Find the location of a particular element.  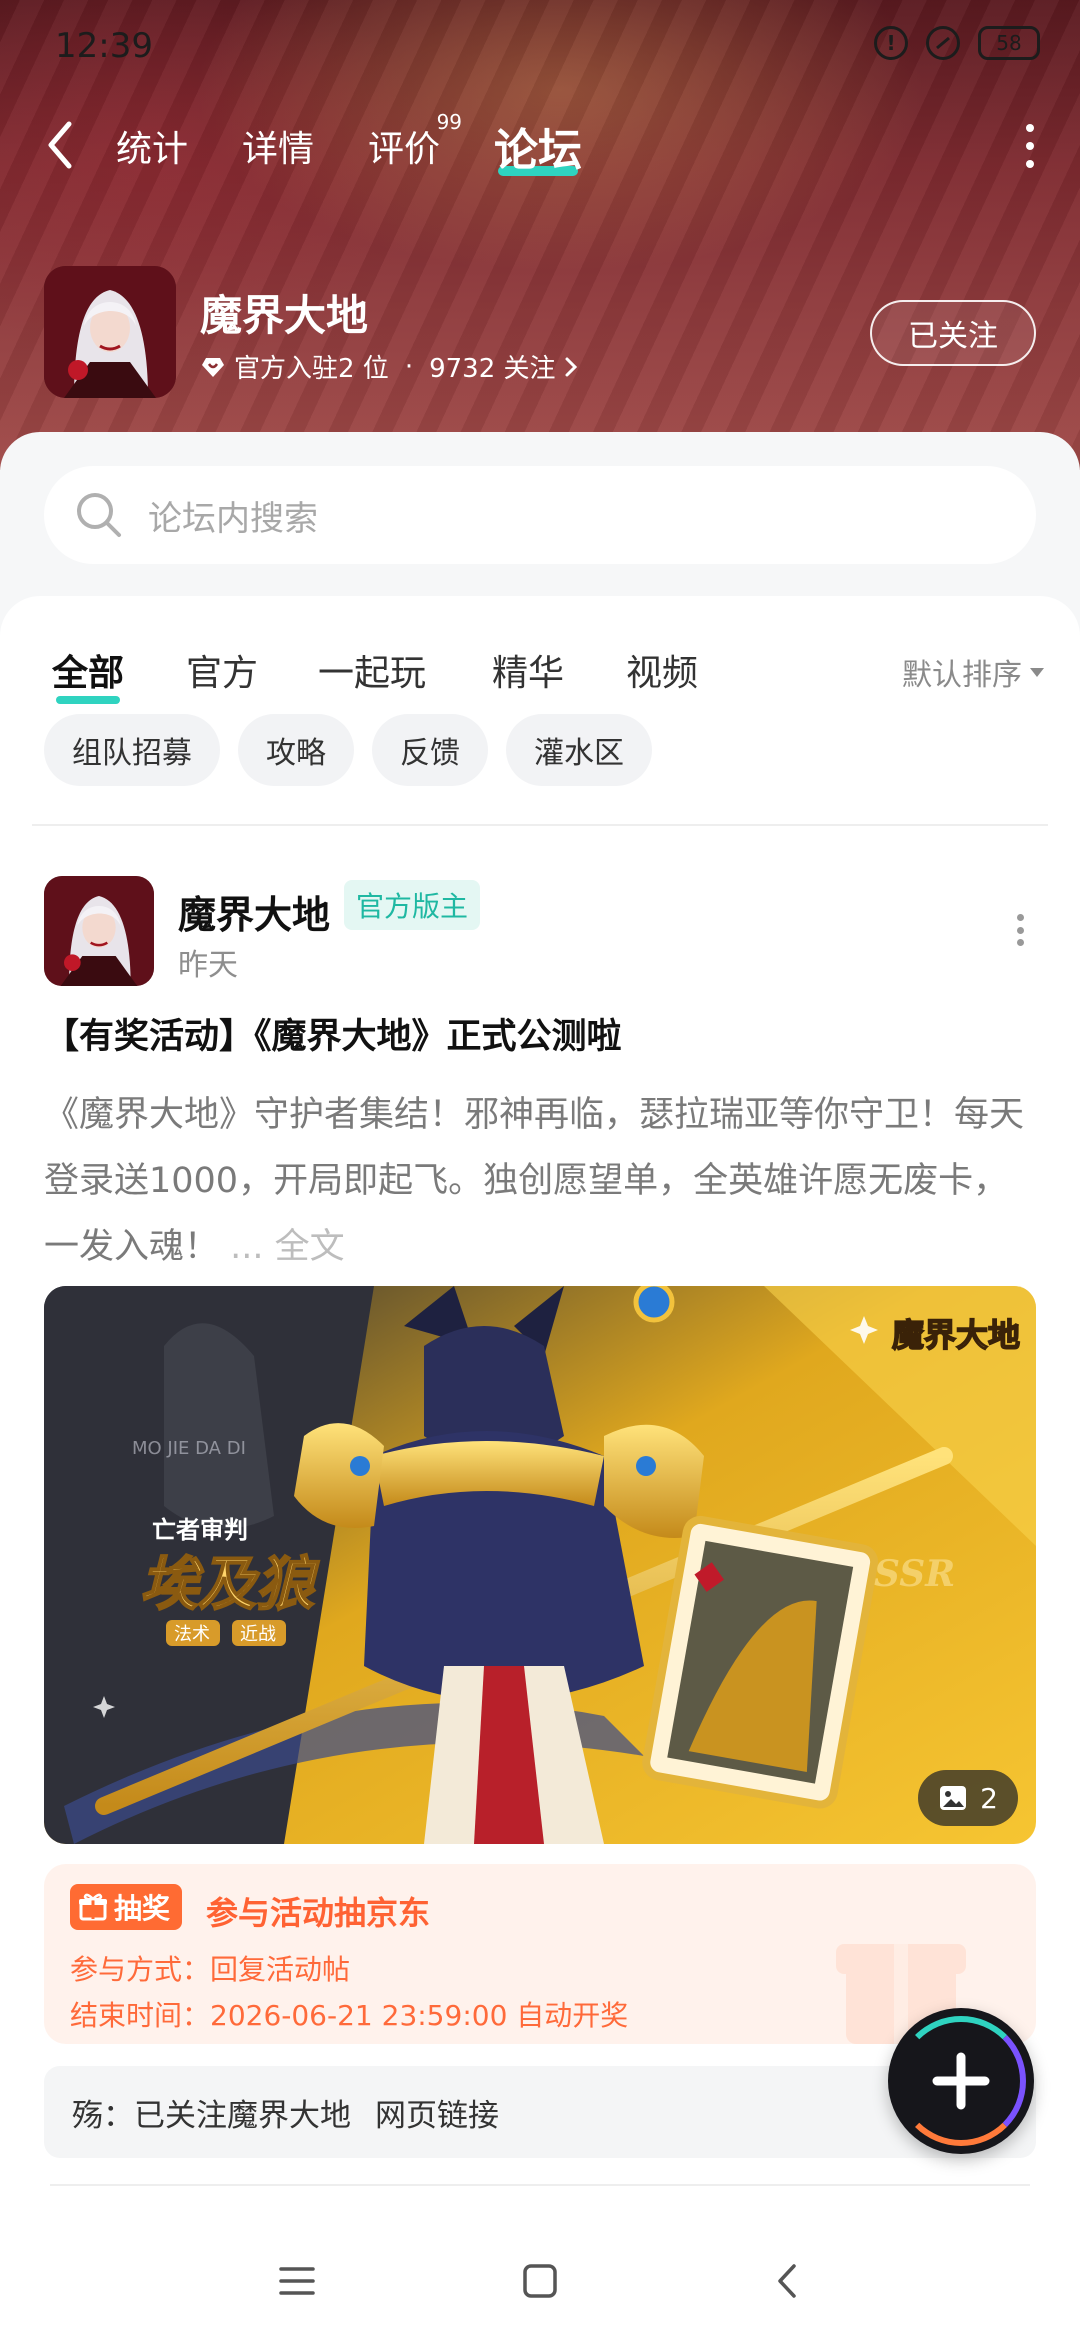

moderator-badge: 官方版主 is located at coordinates (412, 905).